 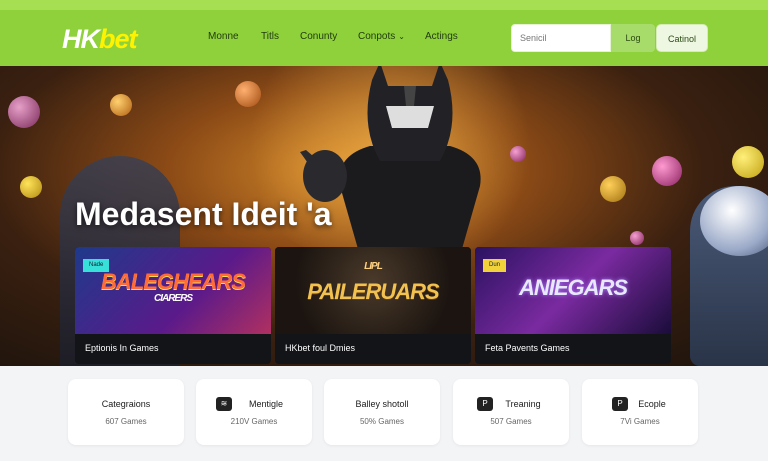 What do you see at coordinates (254, 412) in the screenshot?
I see `category-card: ≋ Mentigle 210V Games` at bounding box center [254, 412].